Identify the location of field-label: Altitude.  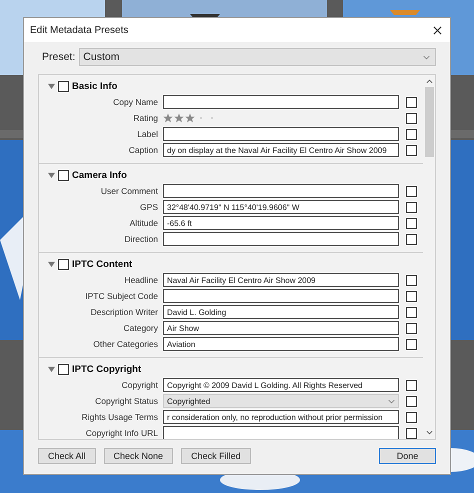
(143, 223).